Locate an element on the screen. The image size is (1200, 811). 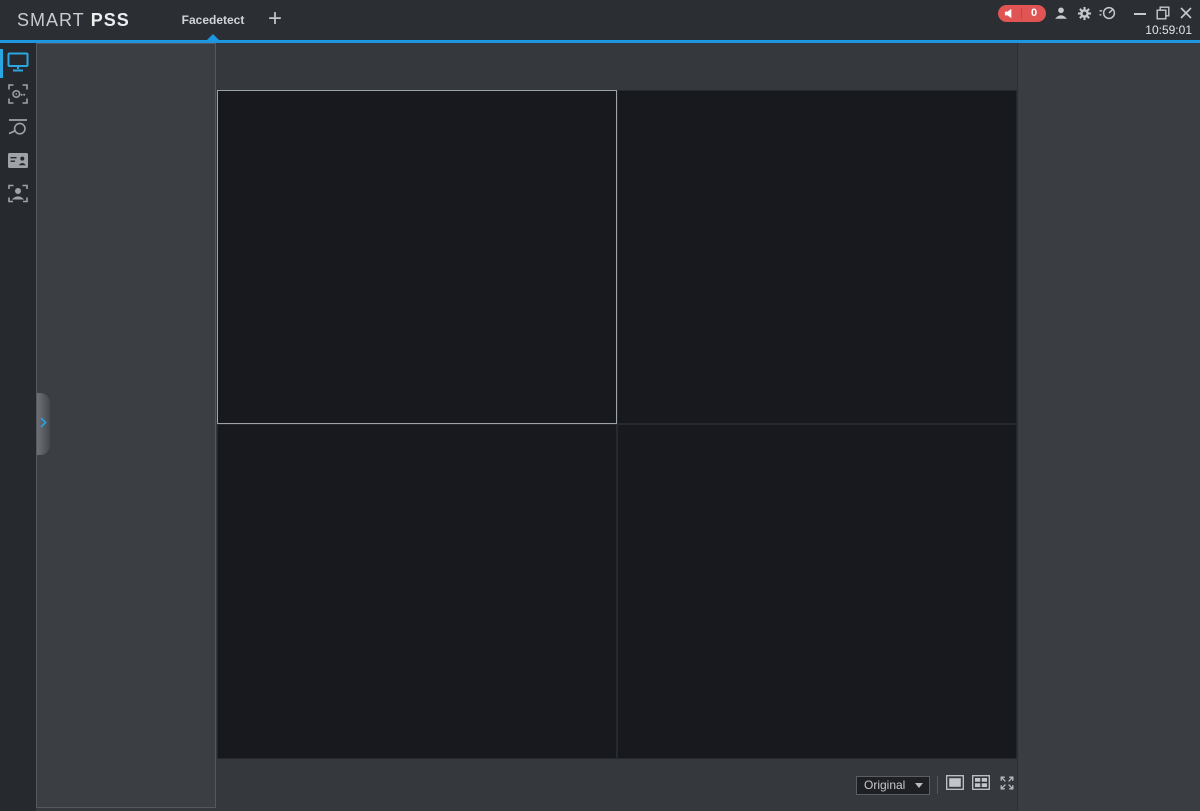
netspeed-gauge-icon is located at coordinates (1107, 13).